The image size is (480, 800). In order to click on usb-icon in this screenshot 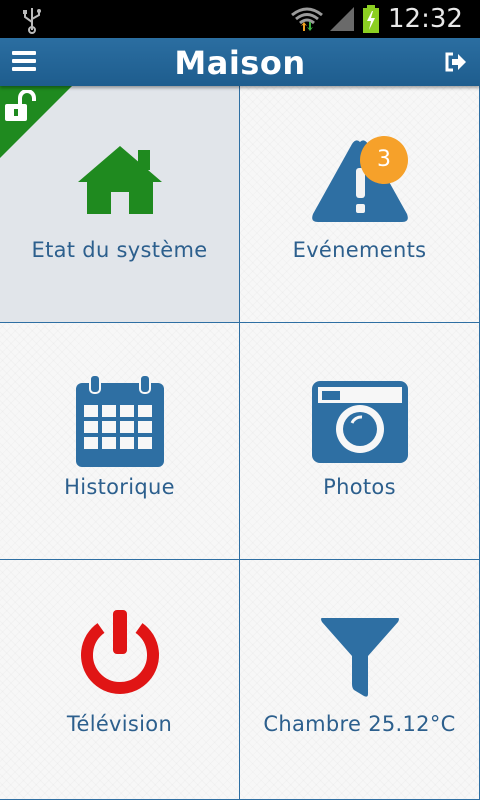, I will do `click(32, 21)`.